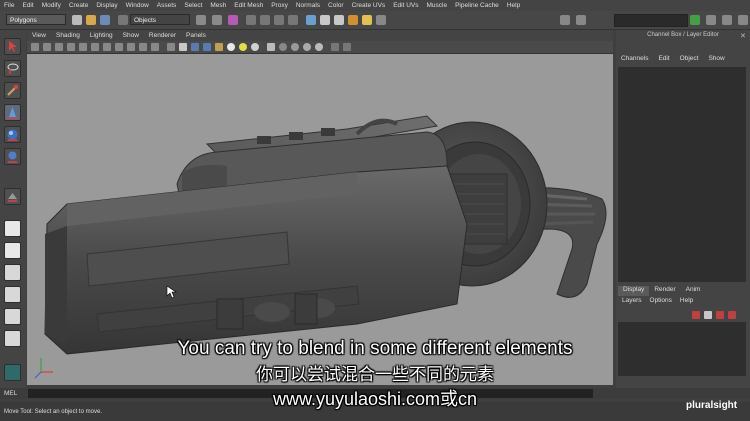 The width and height of the screenshot is (750, 421). Describe the element at coordinates (251, 20) in the screenshot. I see `snap-grid-icon` at that location.